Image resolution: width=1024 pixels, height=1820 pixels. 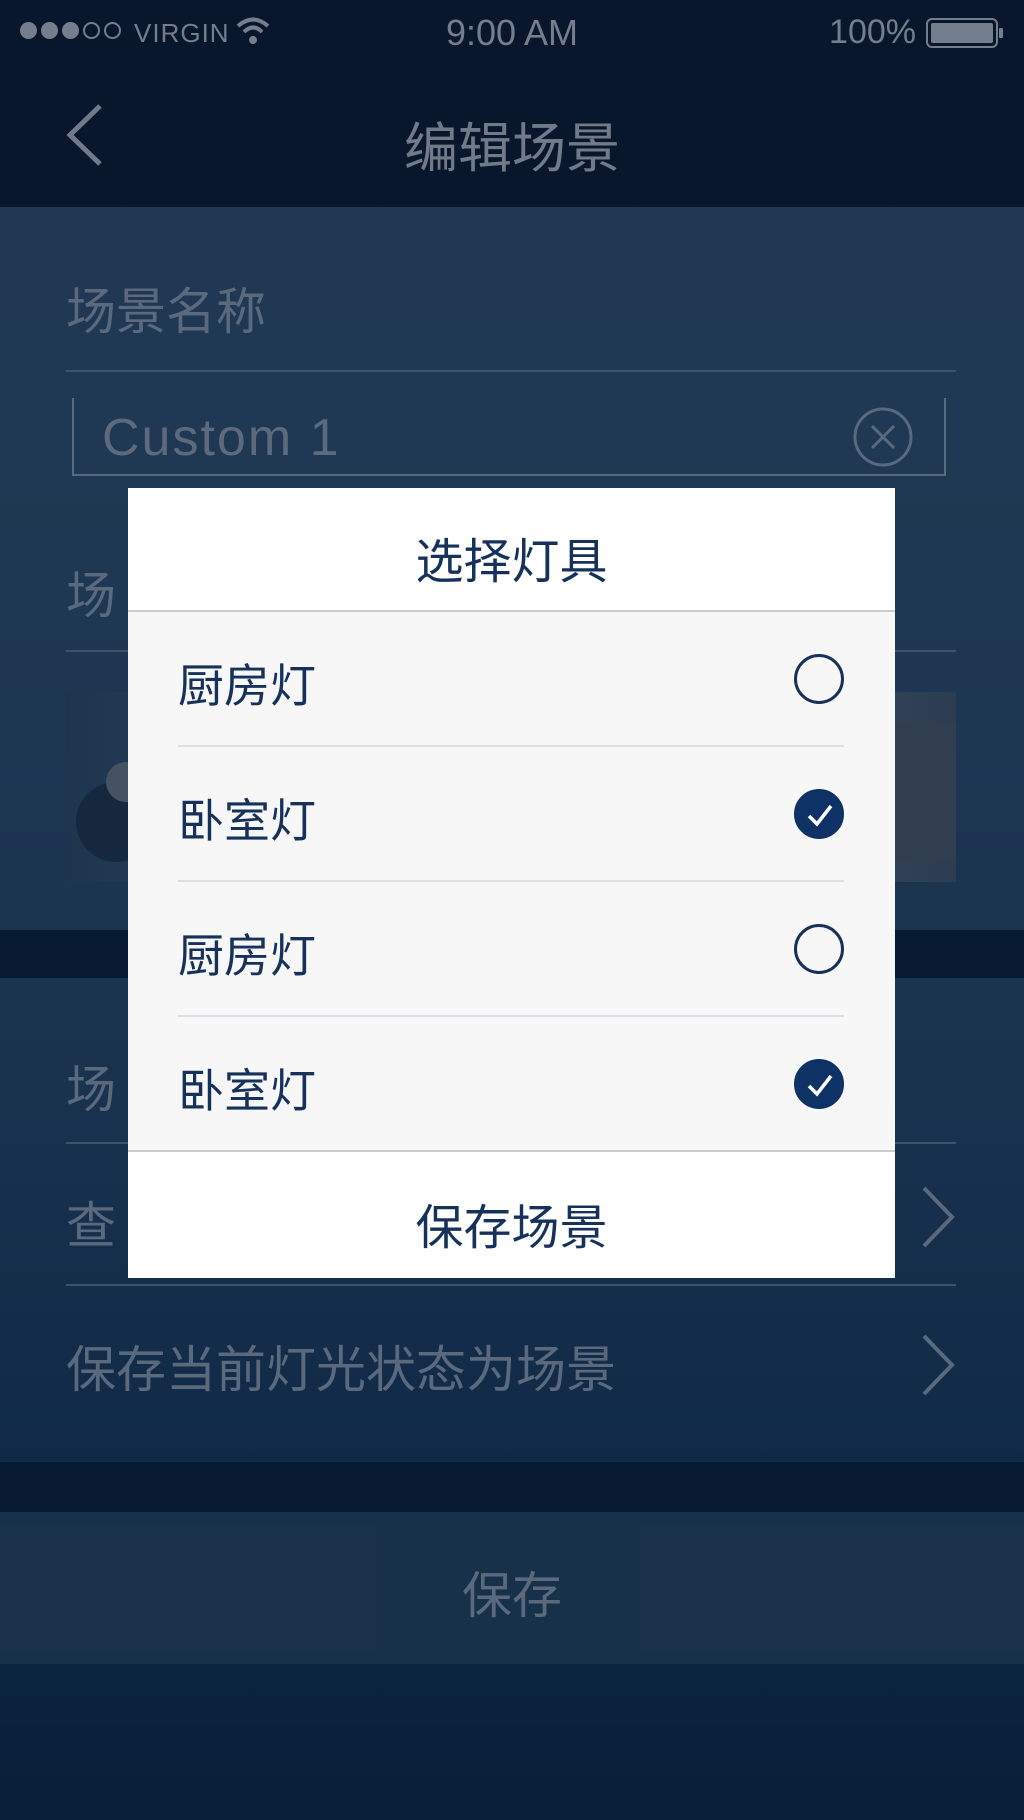 I want to click on save-scene-button: 保存场景, so click(x=511, y=1214).